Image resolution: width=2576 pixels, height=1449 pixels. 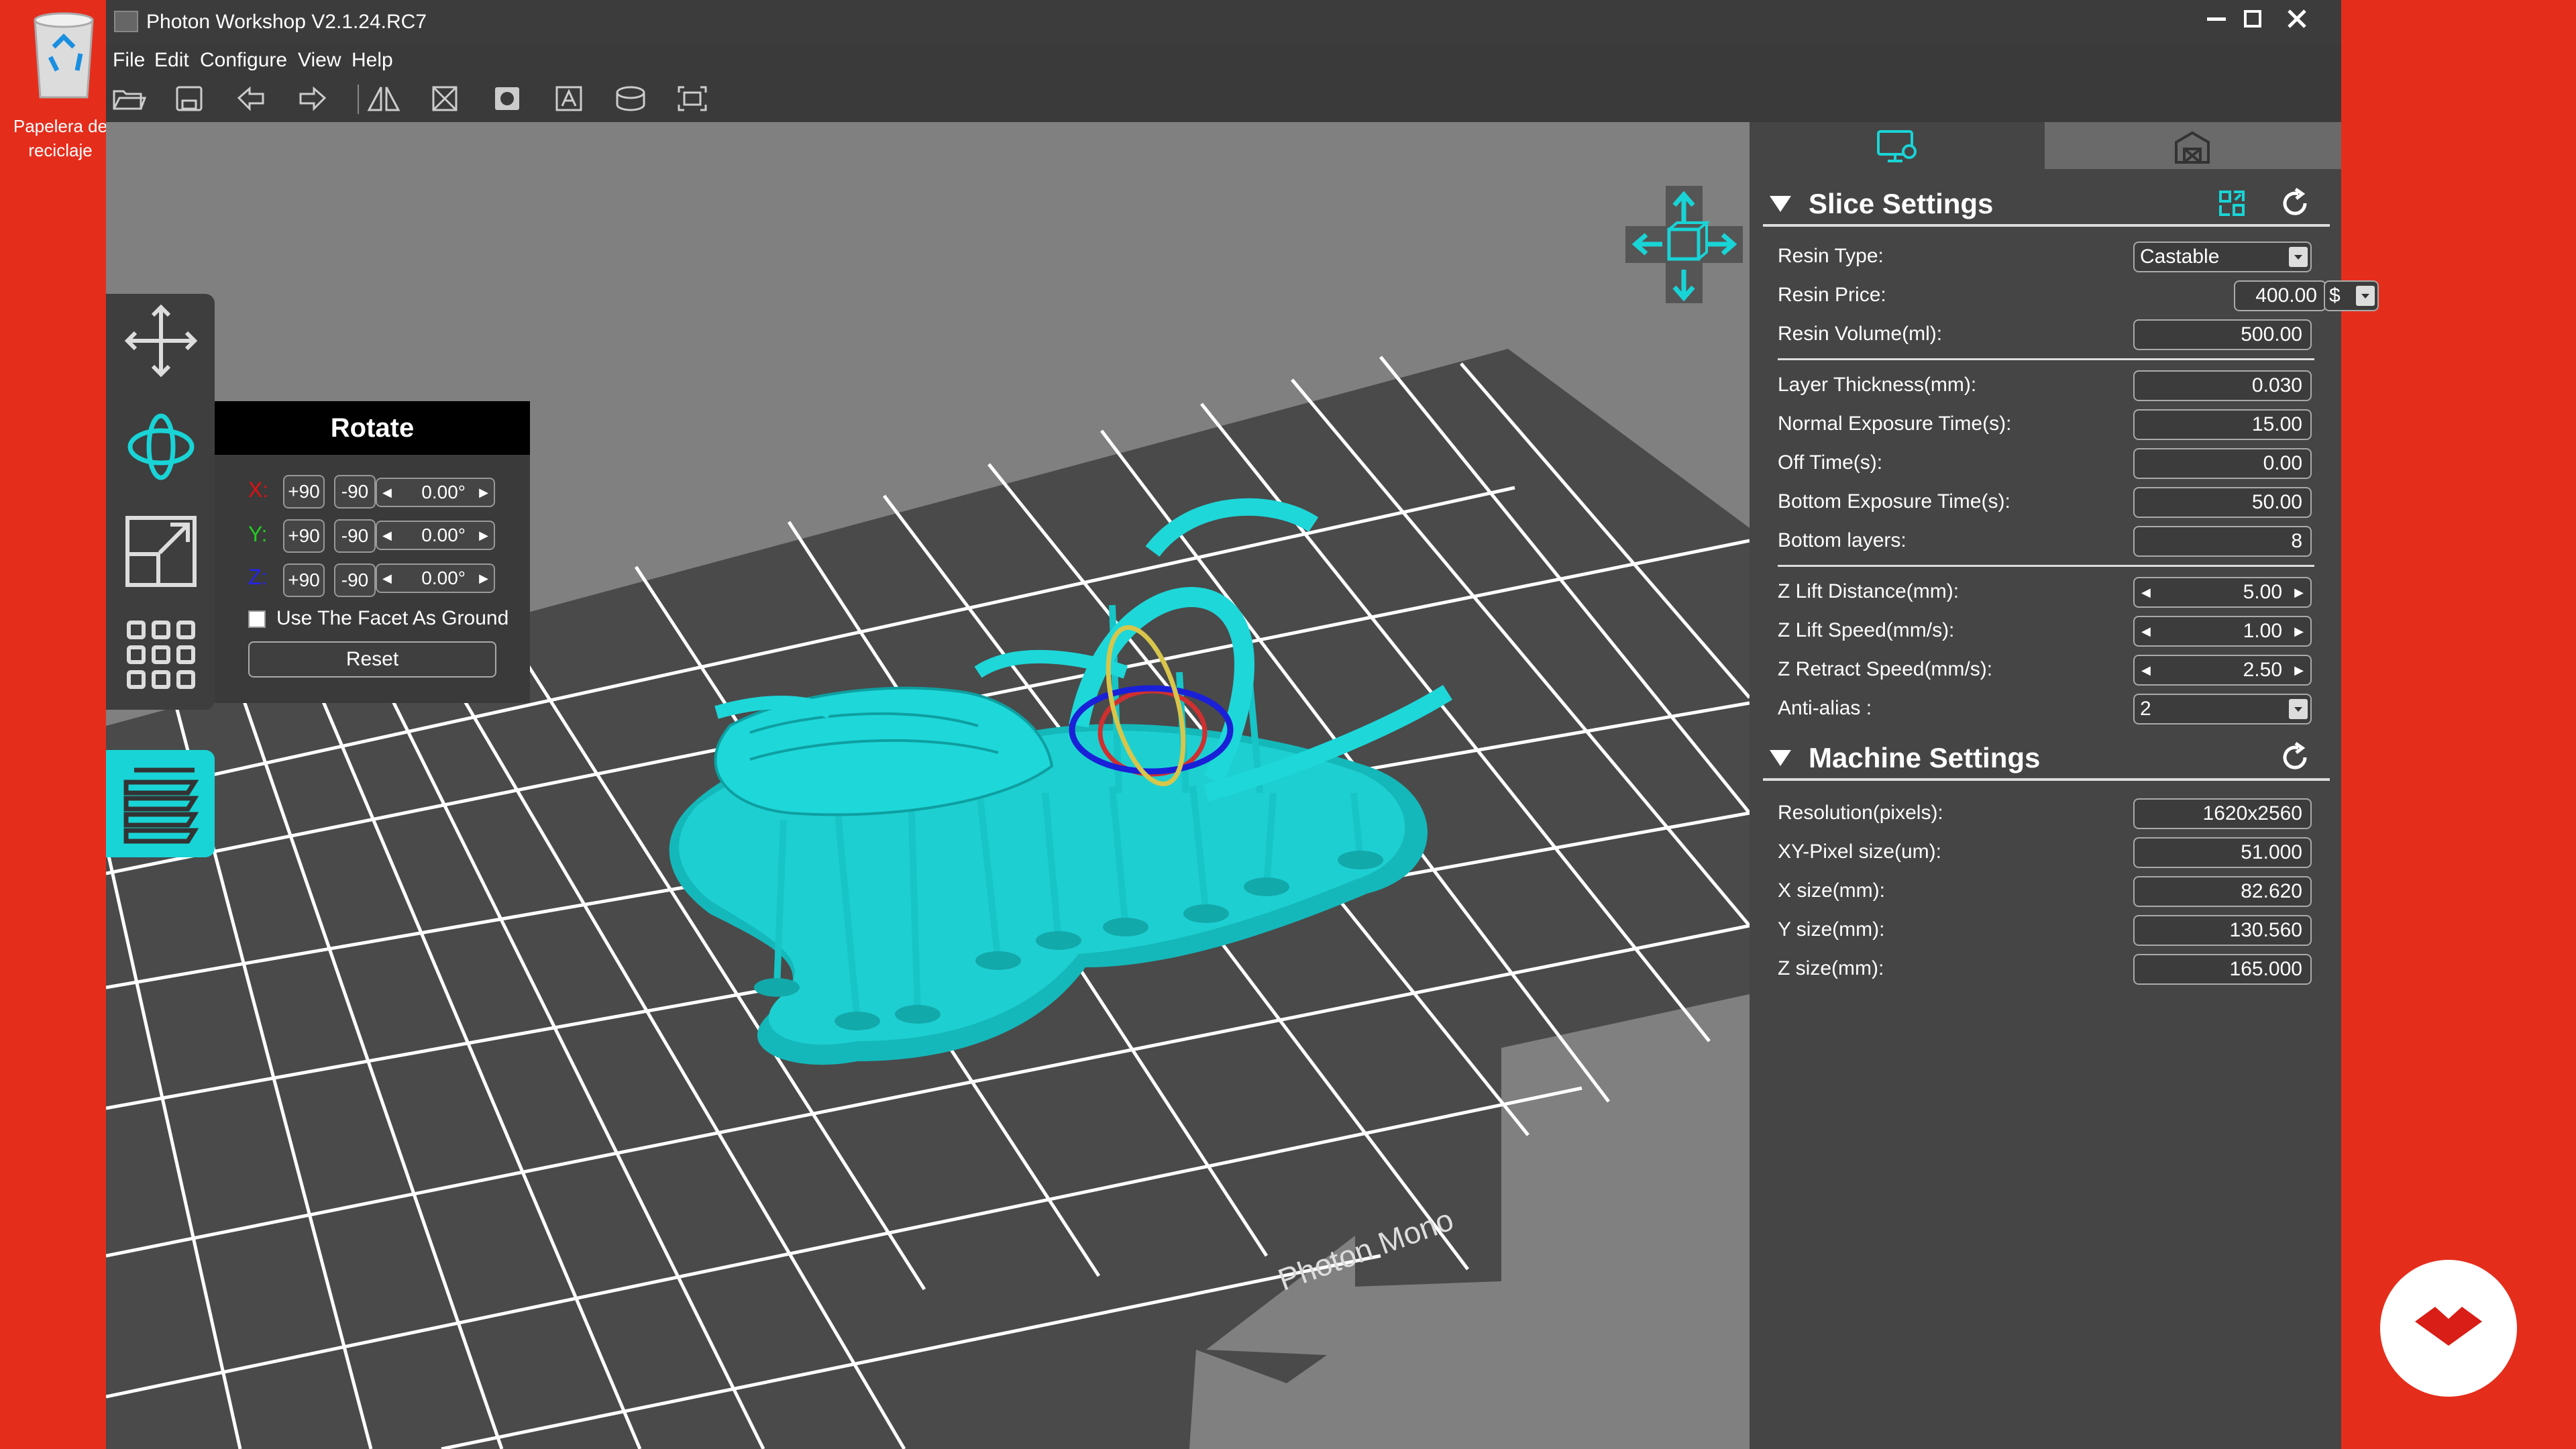 What do you see at coordinates (435, 535) in the screenshot?
I see `y-rotation-input: ◀ 0.00° ▶` at bounding box center [435, 535].